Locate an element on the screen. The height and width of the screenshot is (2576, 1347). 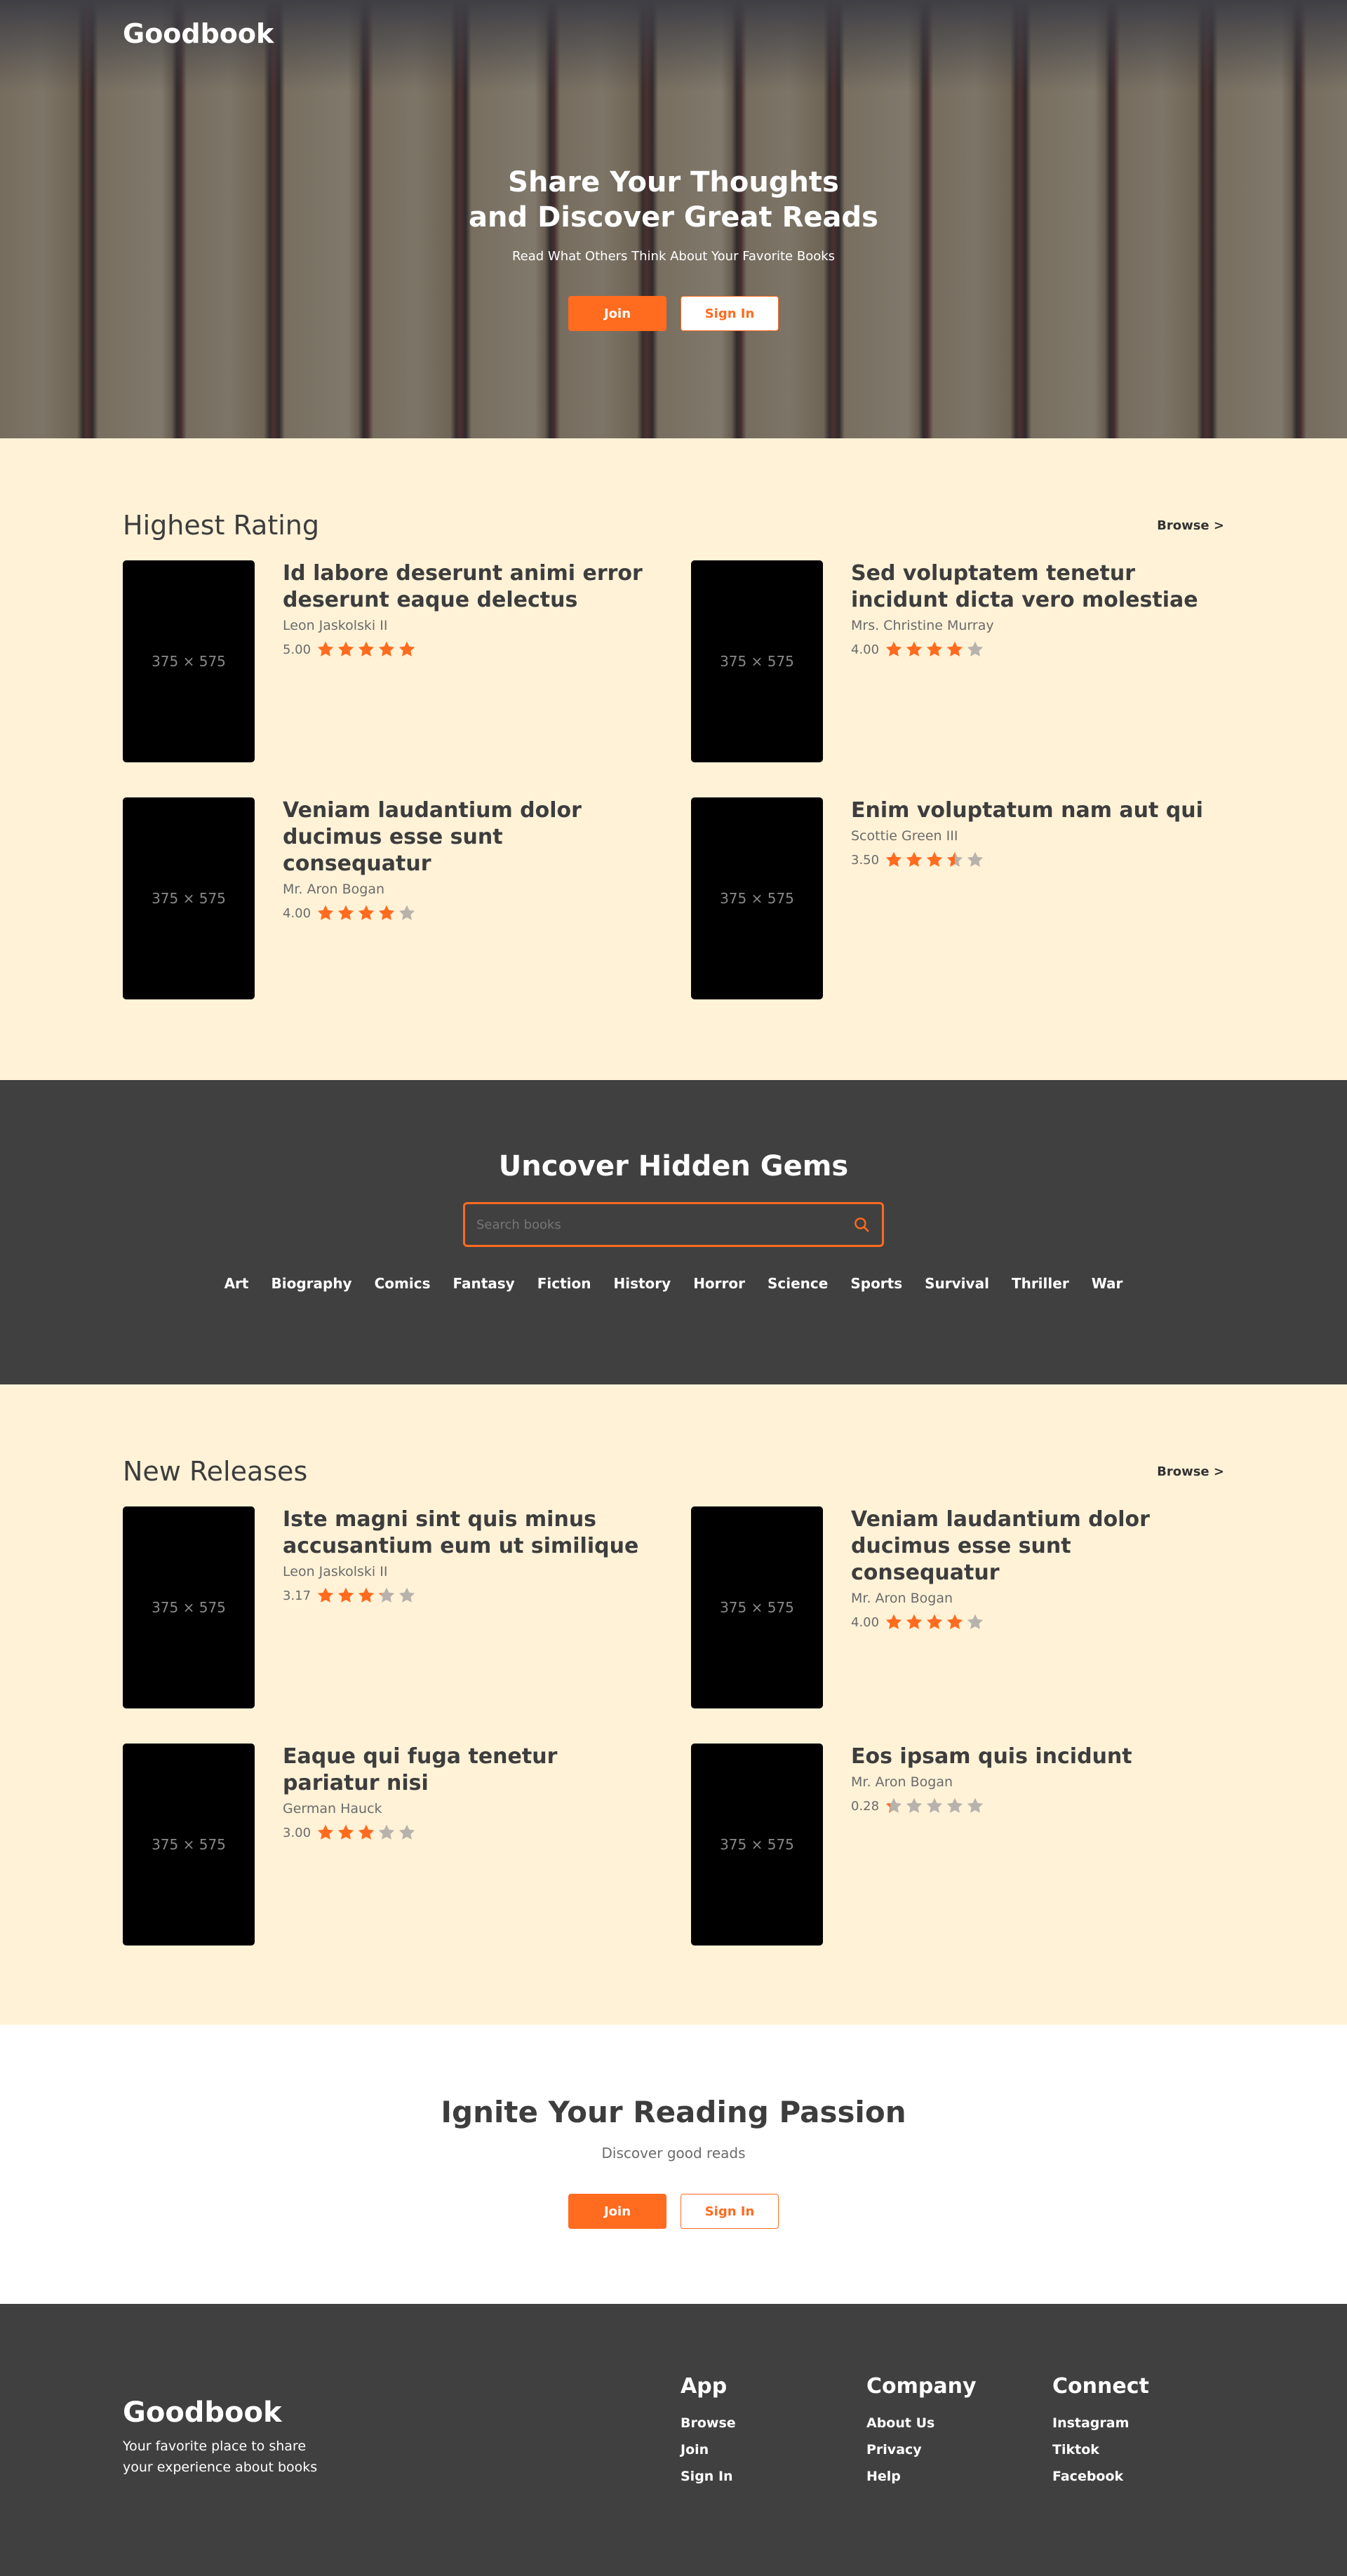
new-releases-browse-link: Browse > is located at coordinates (1190, 1471).